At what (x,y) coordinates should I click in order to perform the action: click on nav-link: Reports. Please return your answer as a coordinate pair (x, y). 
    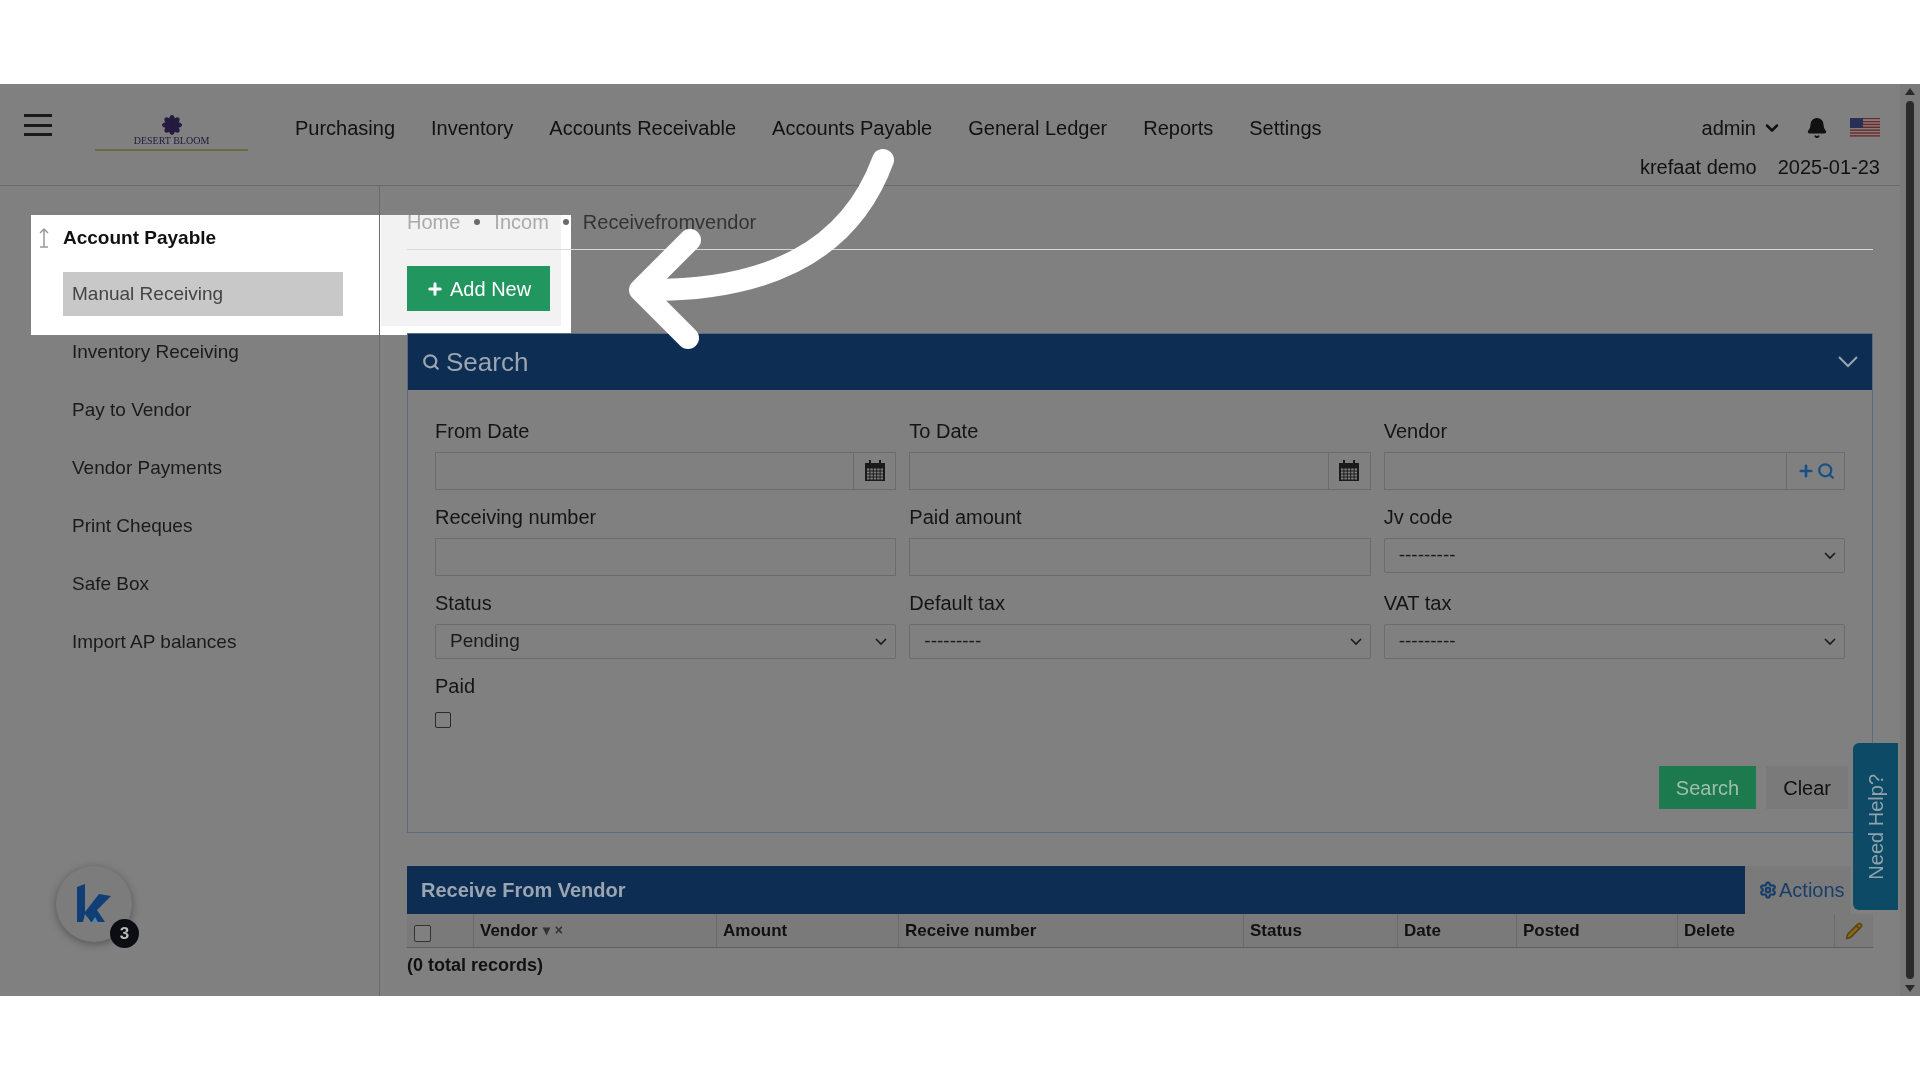
    Looking at the image, I should click on (1178, 128).